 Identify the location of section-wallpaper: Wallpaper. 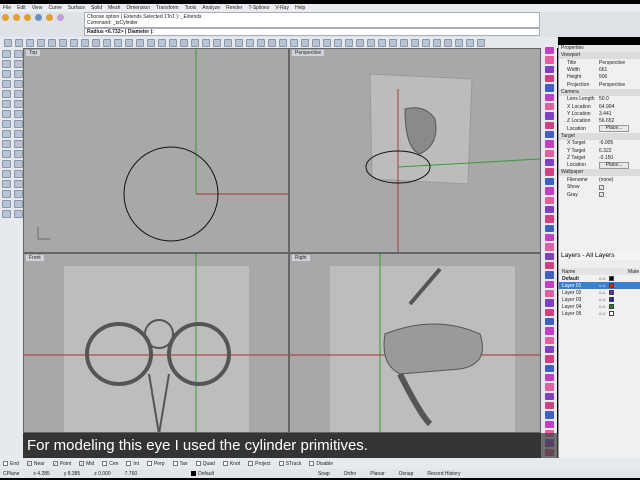
(599, 173).